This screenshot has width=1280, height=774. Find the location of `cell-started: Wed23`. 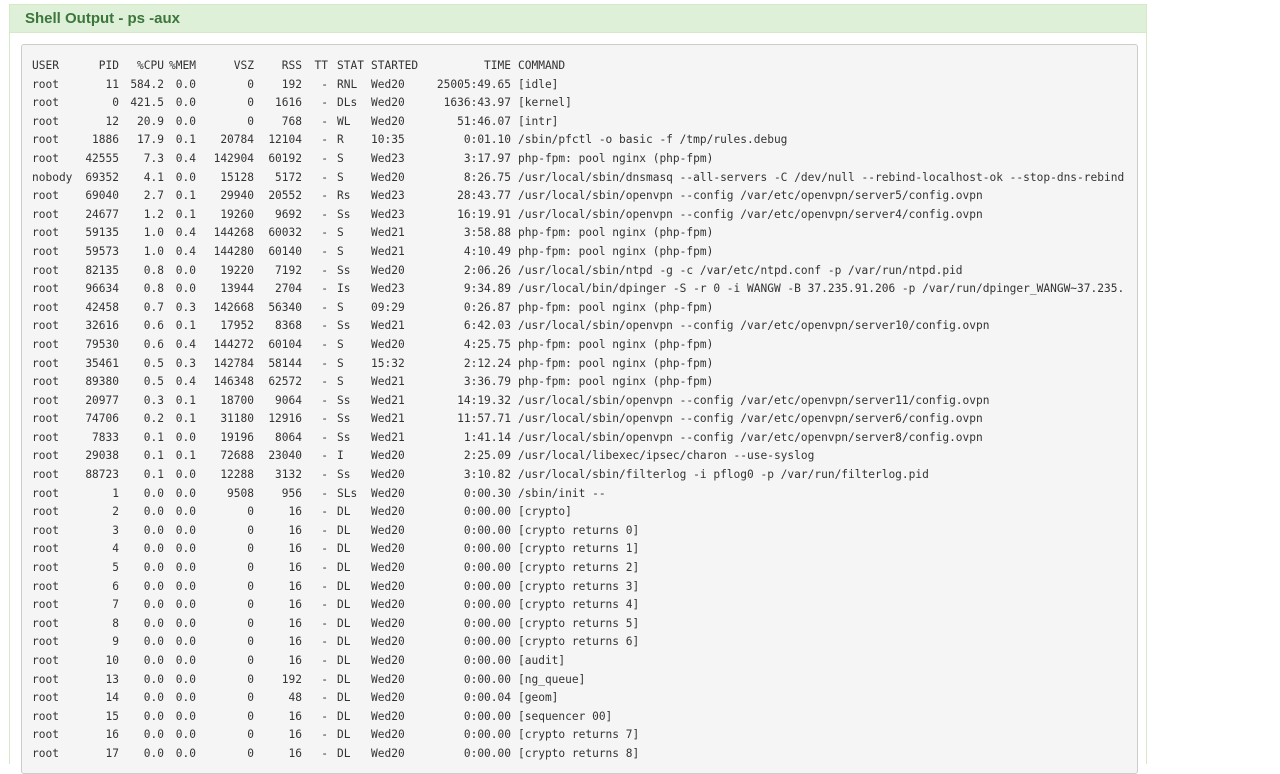

cell-started: Wed23 is located at coordinates (388, 214).